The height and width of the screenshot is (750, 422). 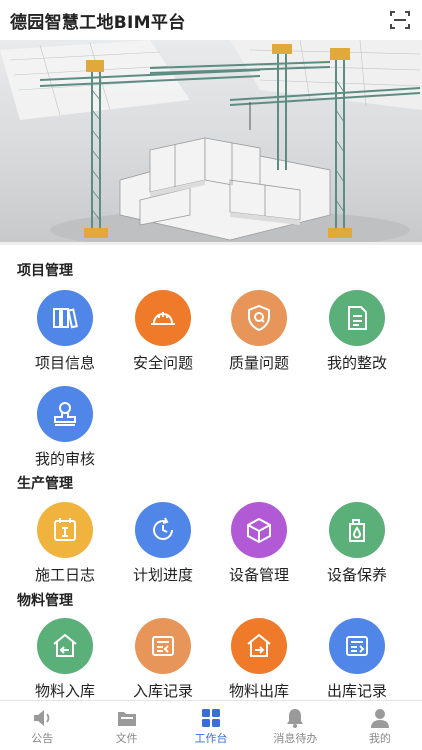 I want to click on tab-mine: 我的, so click(x=380, y=725).